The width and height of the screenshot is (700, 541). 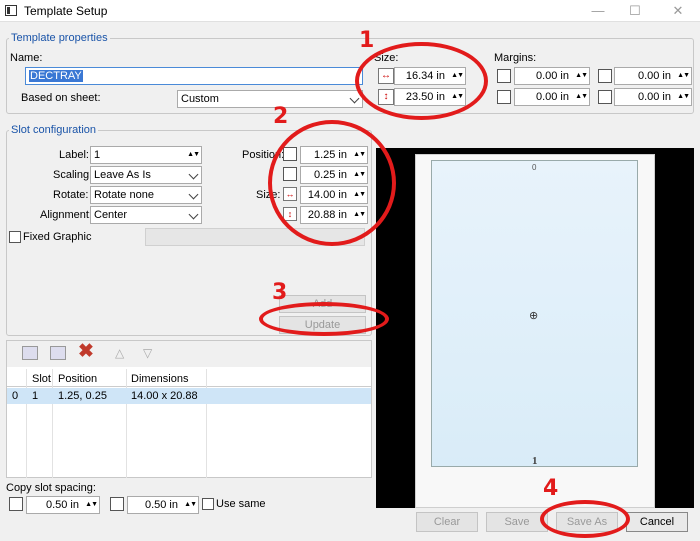 I want to click on scaling-select: Leave As Is, so click(x=146, y=175).